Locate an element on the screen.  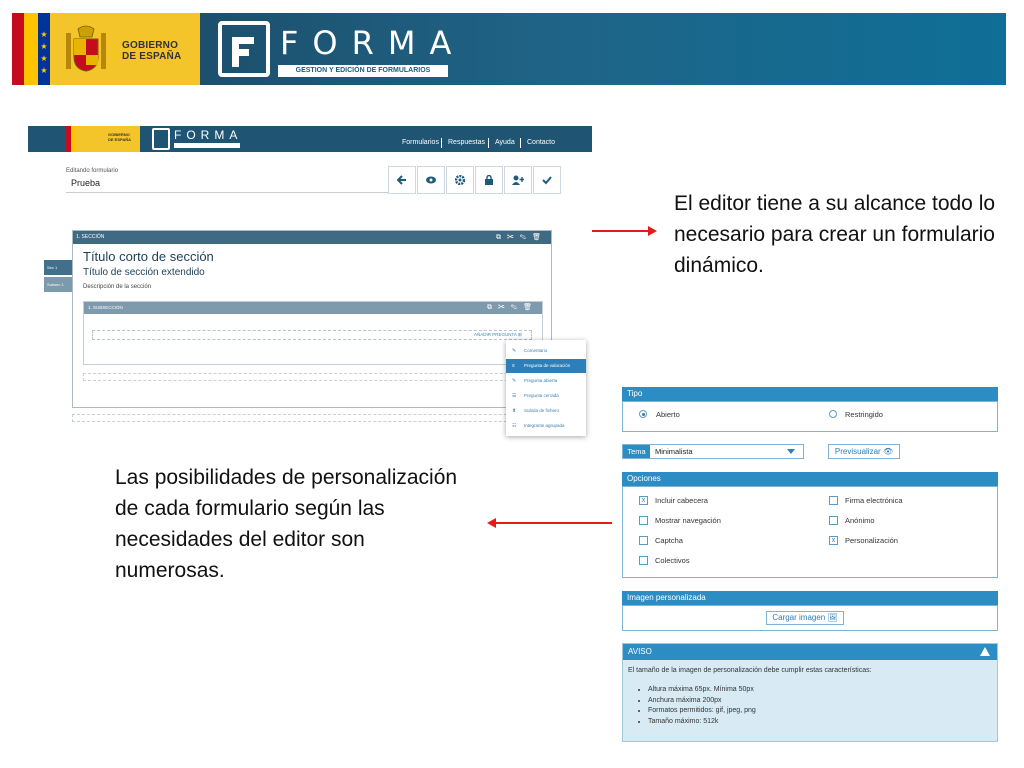
add-question-button: AÑADIR PREGUNTA ⊞ is located at coordinates (498, 335).